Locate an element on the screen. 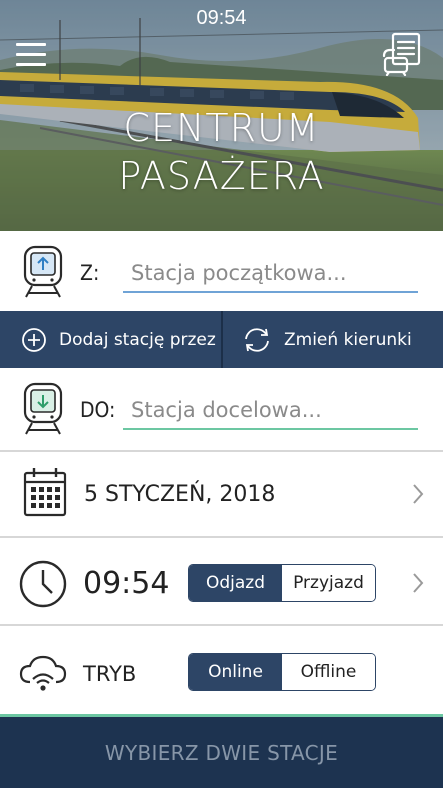  to-label: DO: is located at coordinates (98, 410).